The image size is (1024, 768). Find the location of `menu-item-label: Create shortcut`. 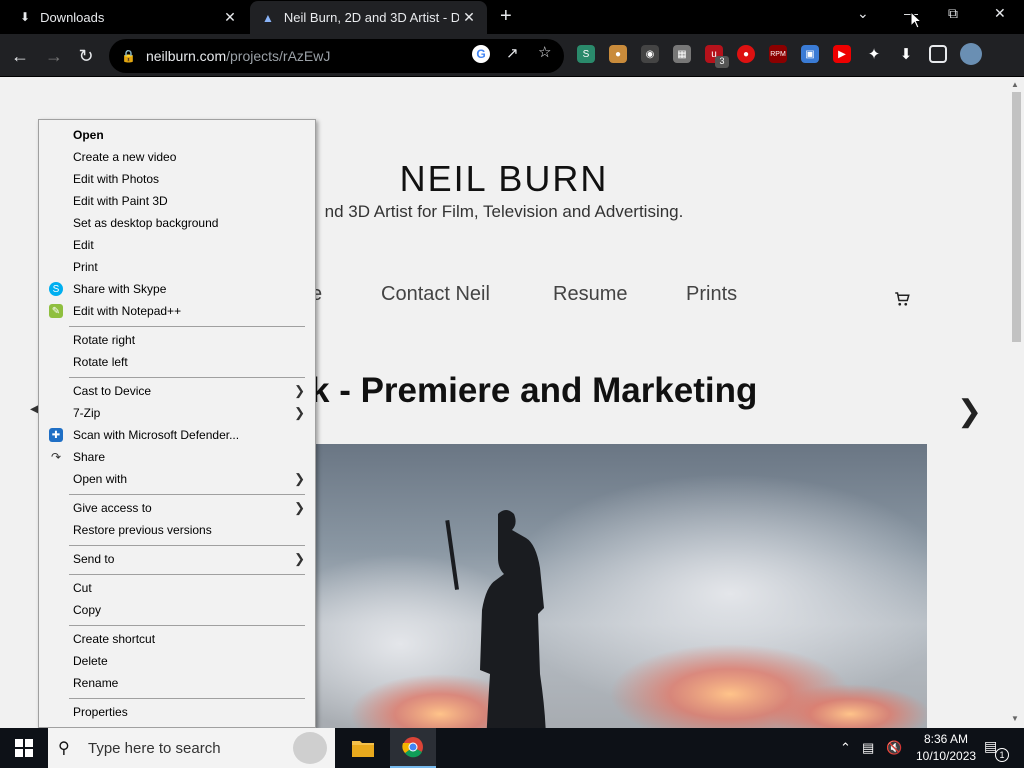

menu-item-label: Create shortcut is located at coordinates (114, 639).